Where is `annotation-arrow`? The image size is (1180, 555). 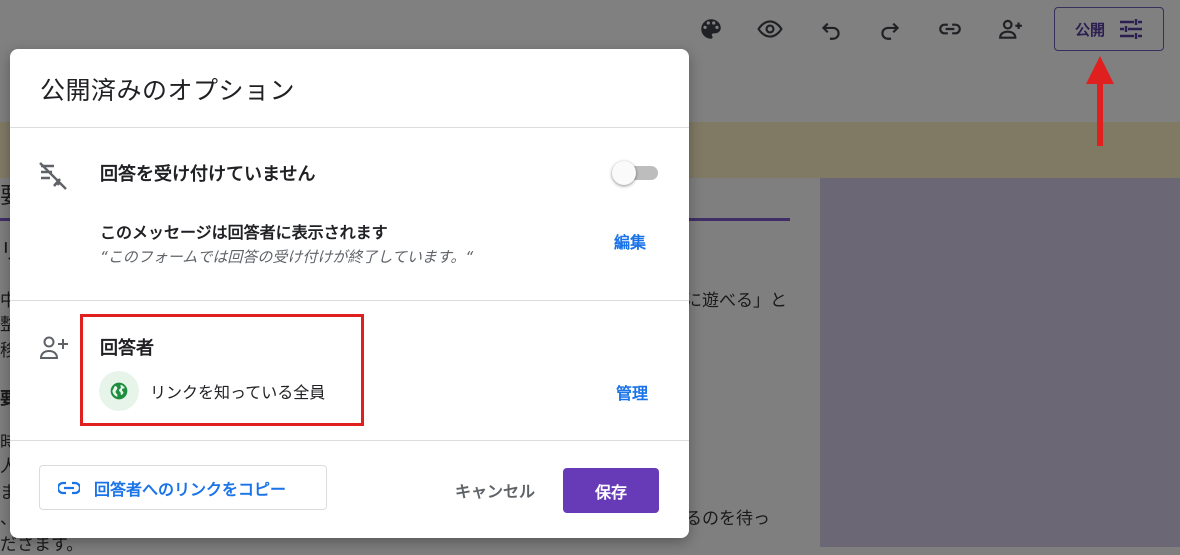
annotation-arrow is located at coordinates (1100, 101).